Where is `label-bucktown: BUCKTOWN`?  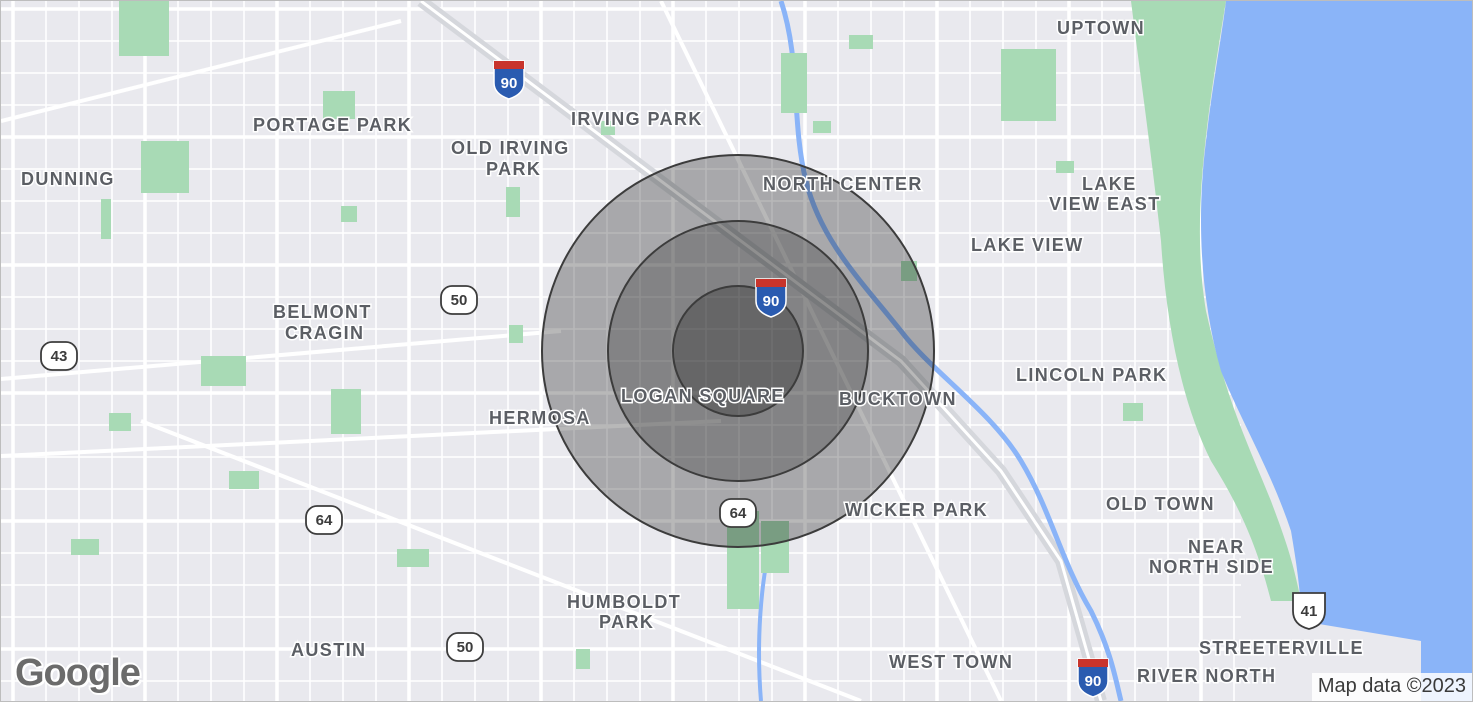
label-bucktown: BUCKTOWN is located at coordinates (898, 399).